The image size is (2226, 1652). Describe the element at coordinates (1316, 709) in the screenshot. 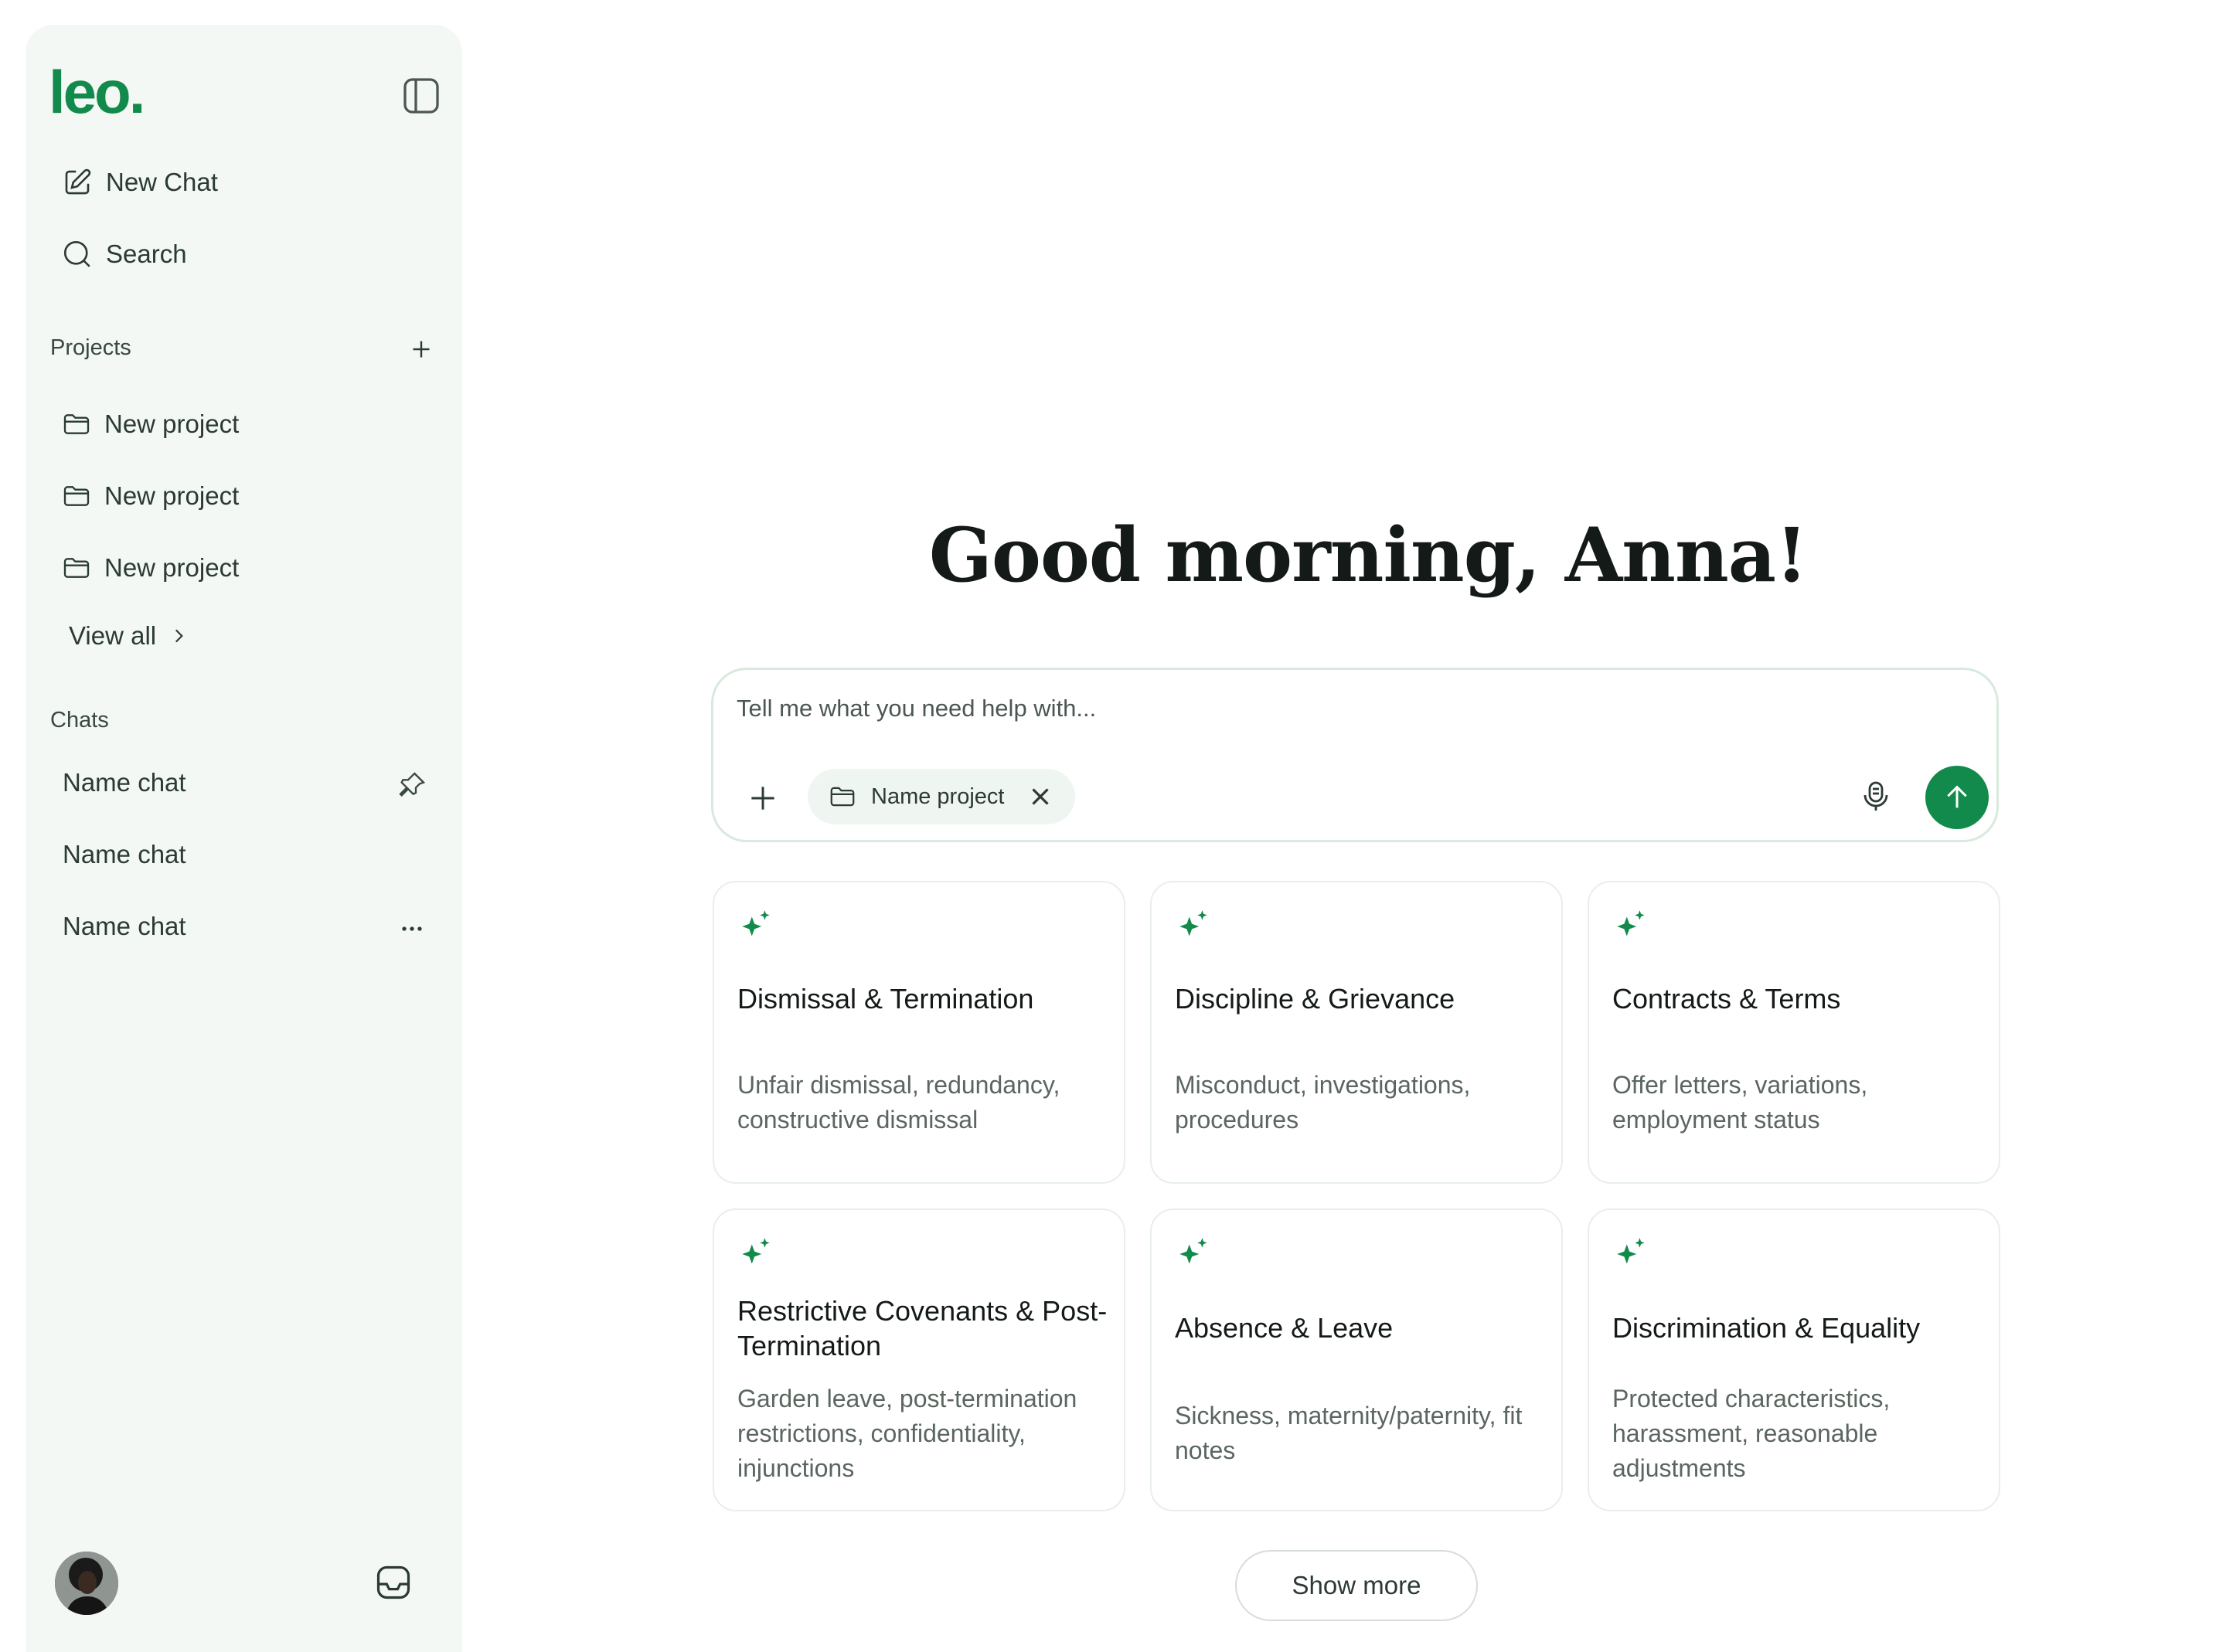

I see `message-input` at that location.